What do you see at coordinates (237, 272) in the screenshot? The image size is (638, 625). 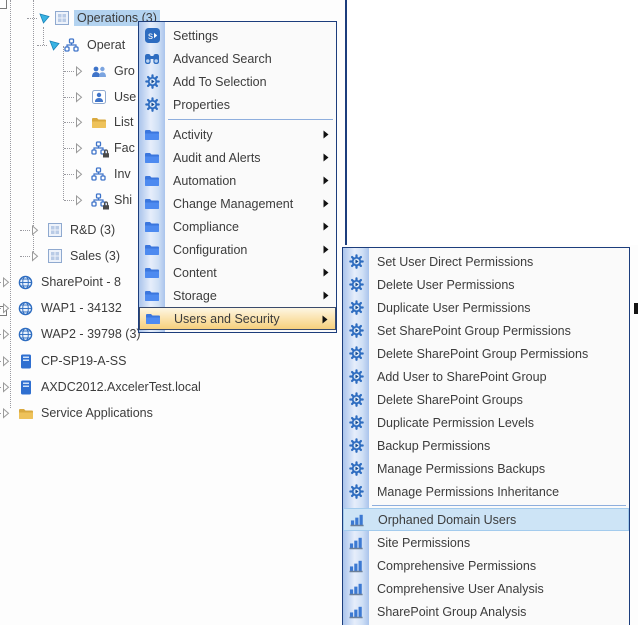 I see `menu-item-content: Content` at bounding box center [237, 272].